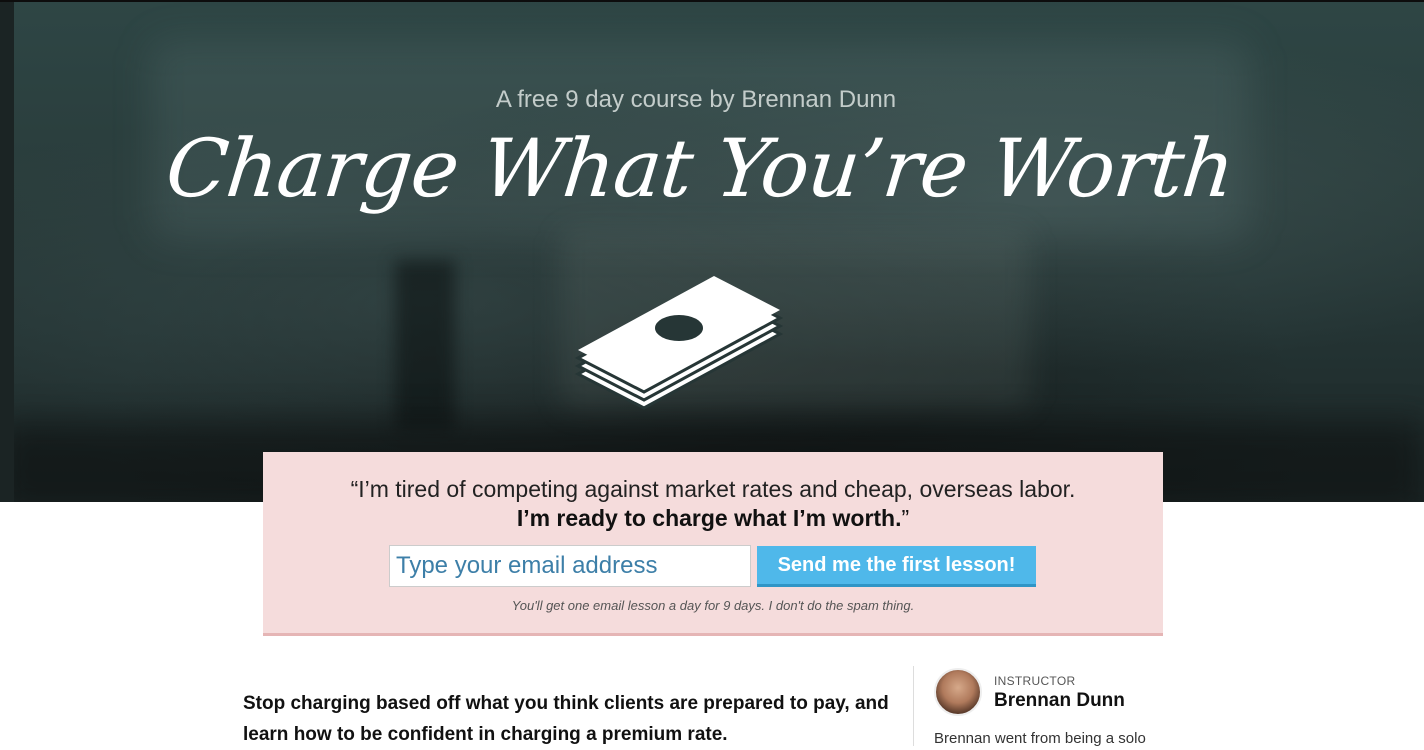 Image resolution: width=1424 pixels, height=750 pixels. What do you see at coordinates (7, 251) in the screenshot?
I see `hero-left-edge` at bounding box center [7, 251].